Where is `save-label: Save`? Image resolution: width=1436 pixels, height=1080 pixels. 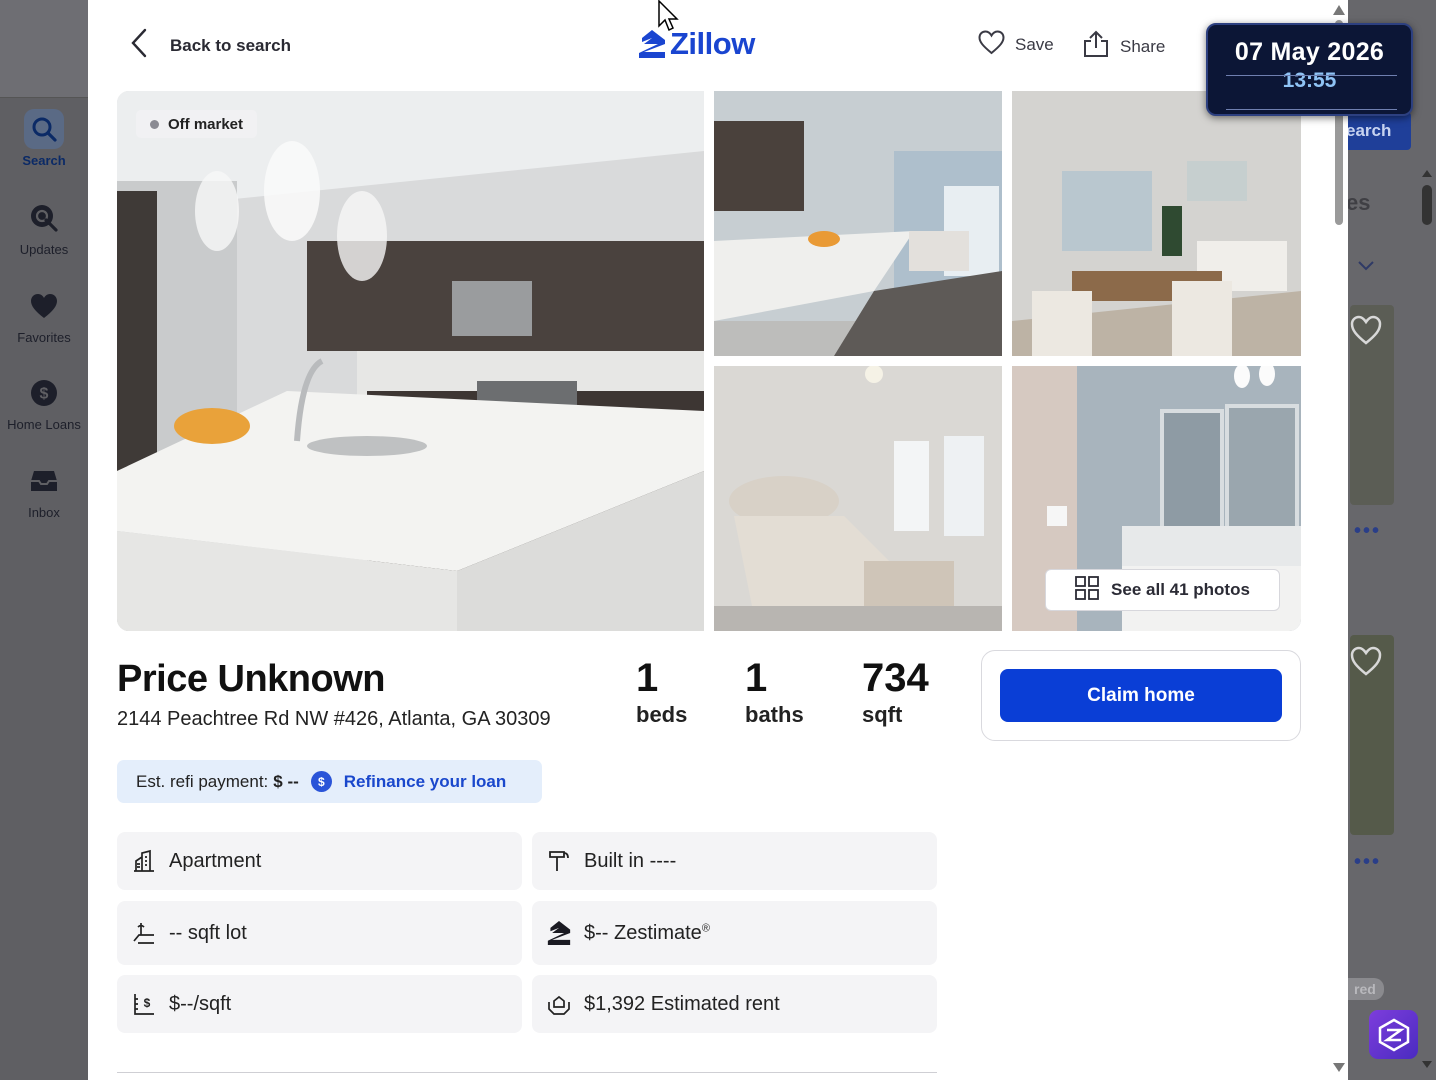 save-label: Save is located at coordinates (1034, 44).